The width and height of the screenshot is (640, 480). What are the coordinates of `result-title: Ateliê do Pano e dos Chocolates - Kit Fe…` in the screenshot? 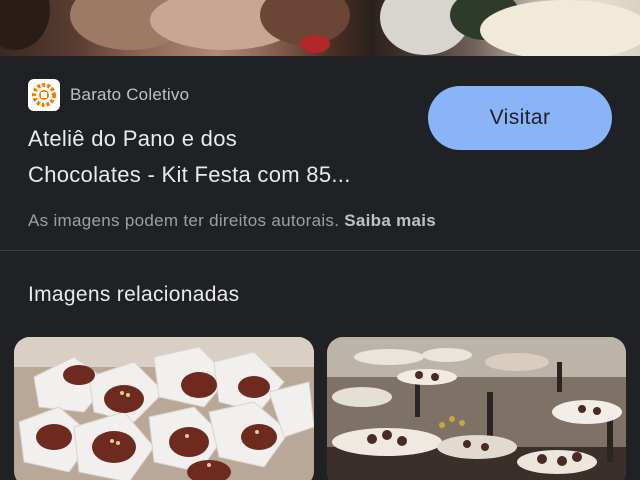 It's located at (228, 157).